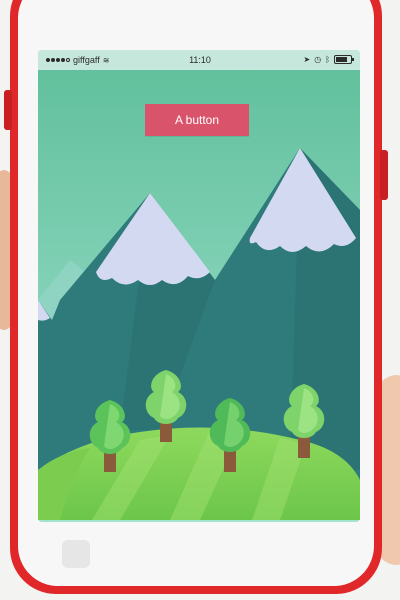 The height and width of the screenshot is (600, 400). What do you see at coordinates (384, 175) in the screenshot?
I see `power-button` at bounding box center [384, 175].